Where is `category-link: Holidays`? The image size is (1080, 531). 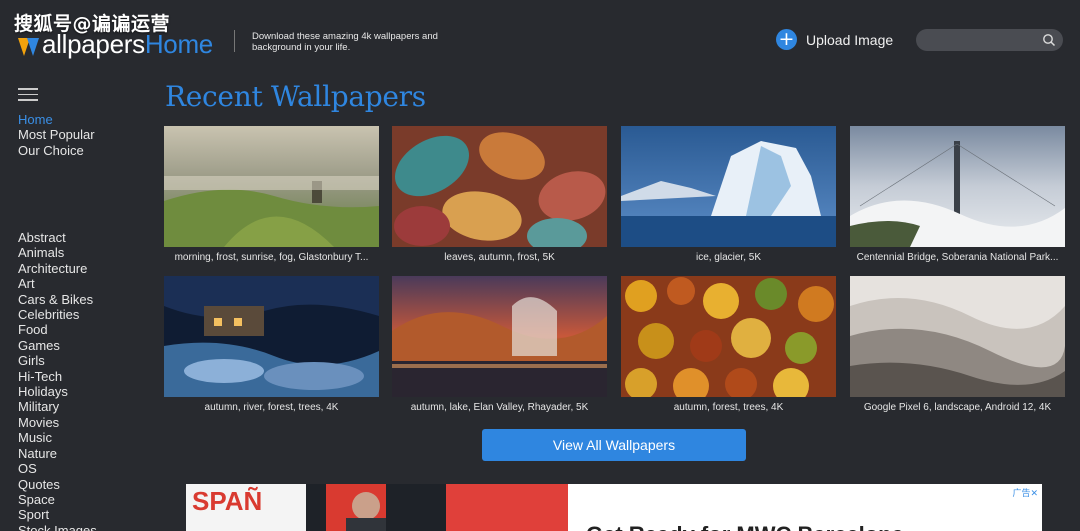 category-link: Holidays is located at coordinates (57, 391).